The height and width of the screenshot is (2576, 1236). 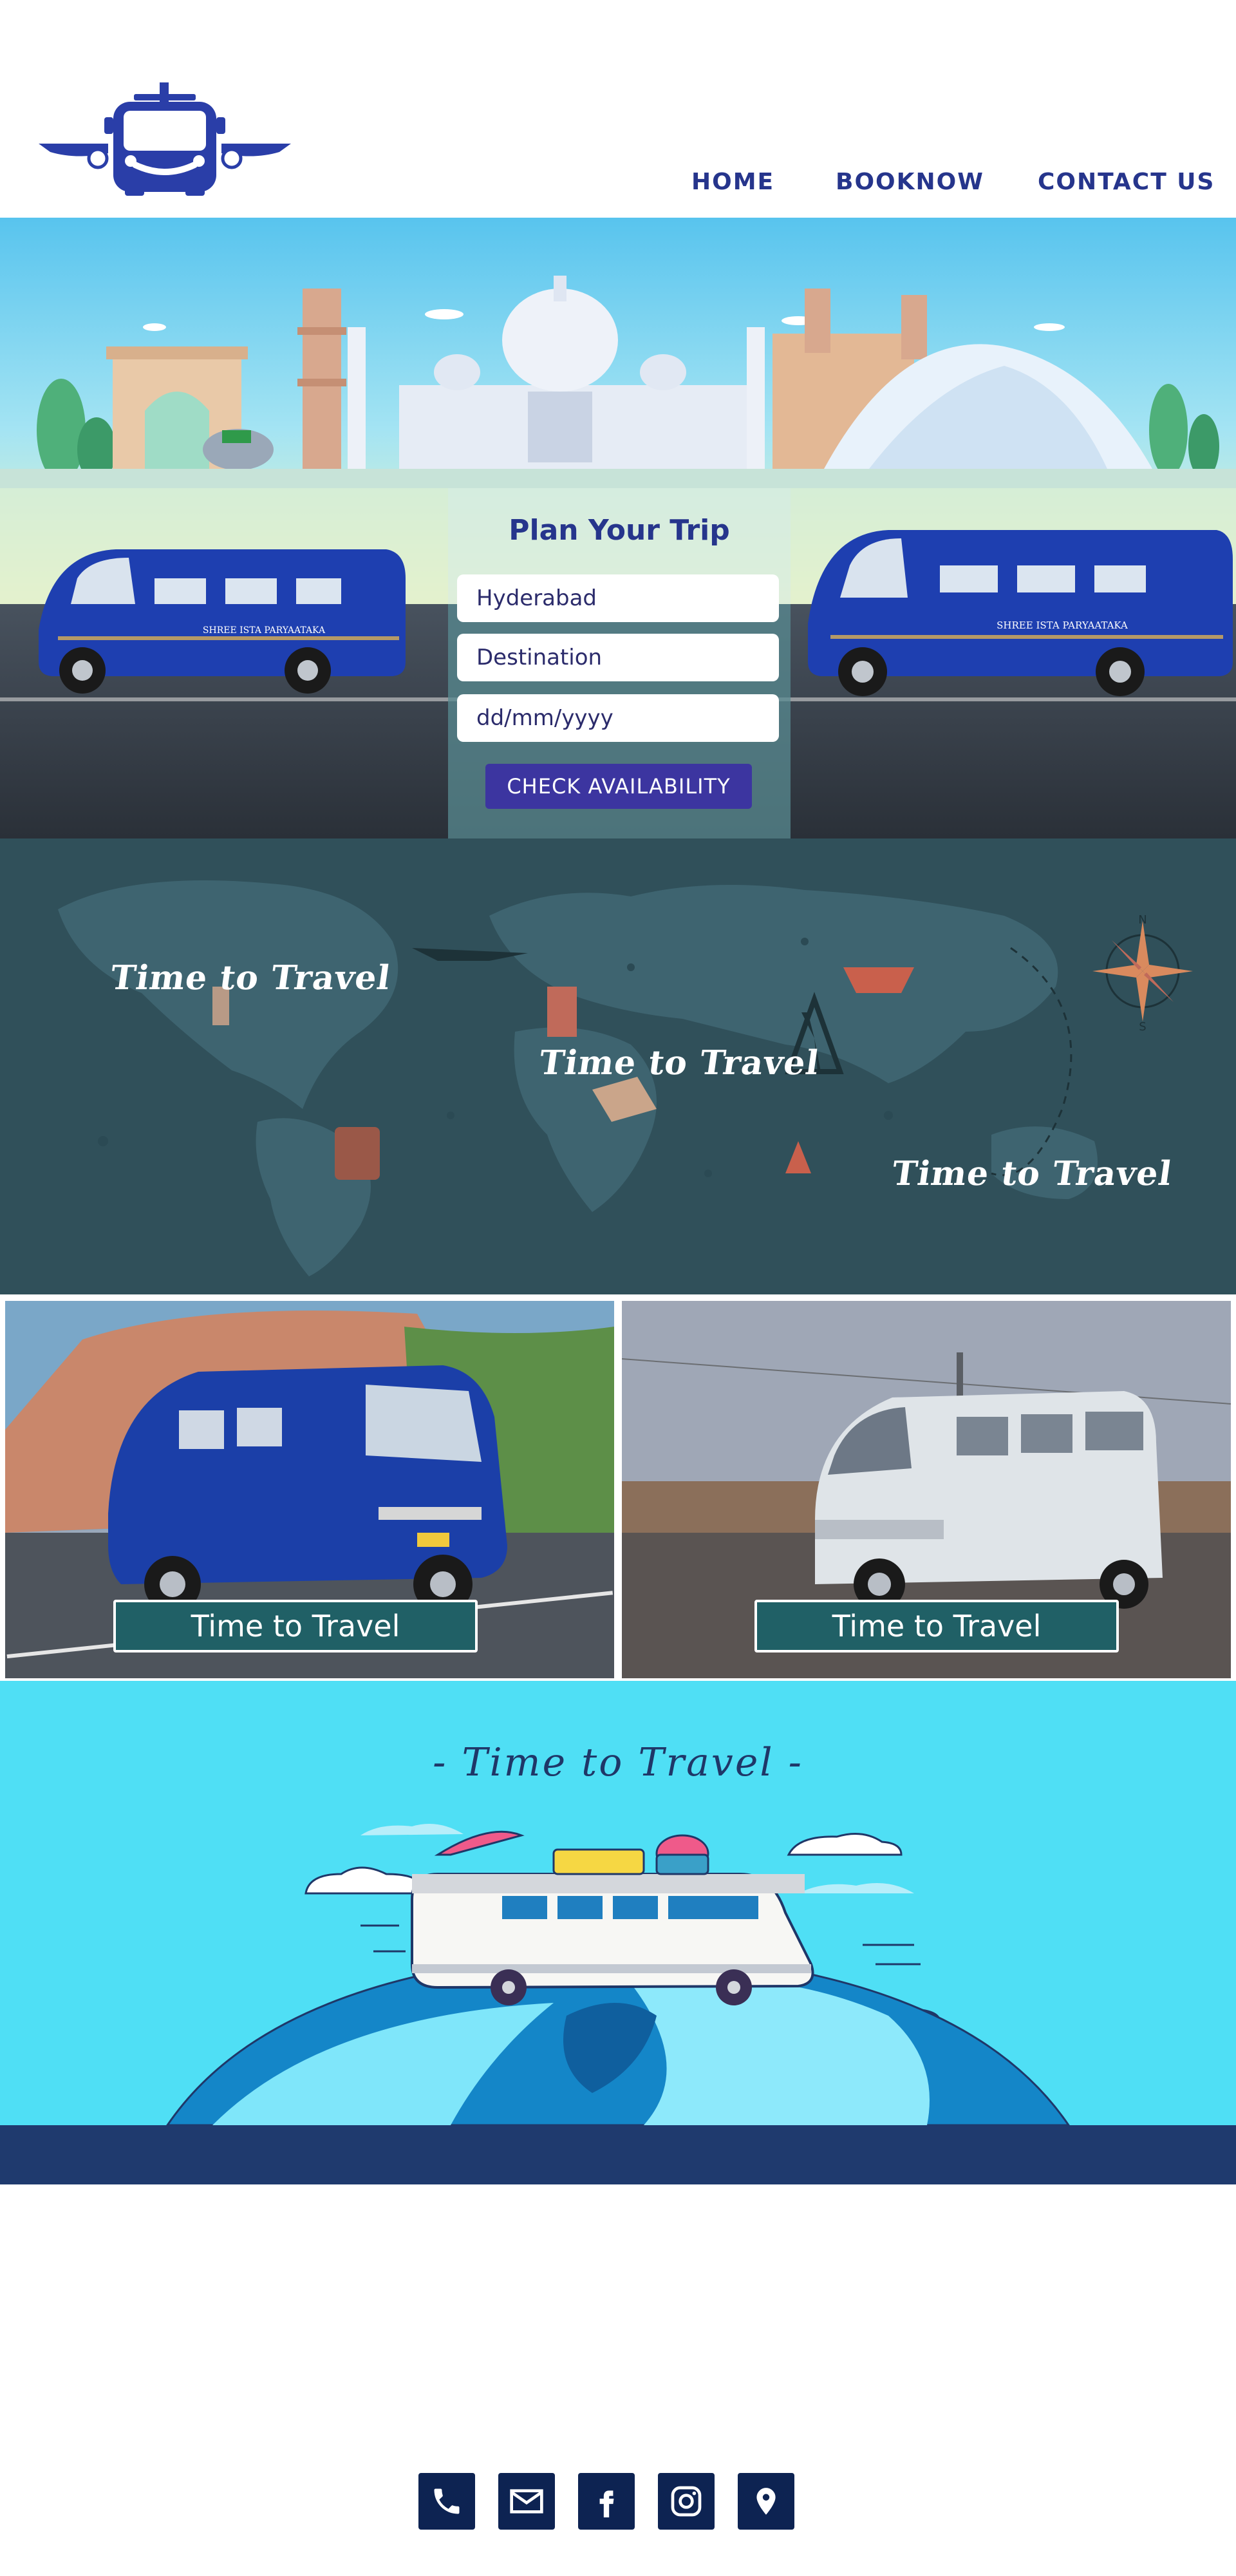 I want to click on facebook-icon, so click(x=606, y=2501).